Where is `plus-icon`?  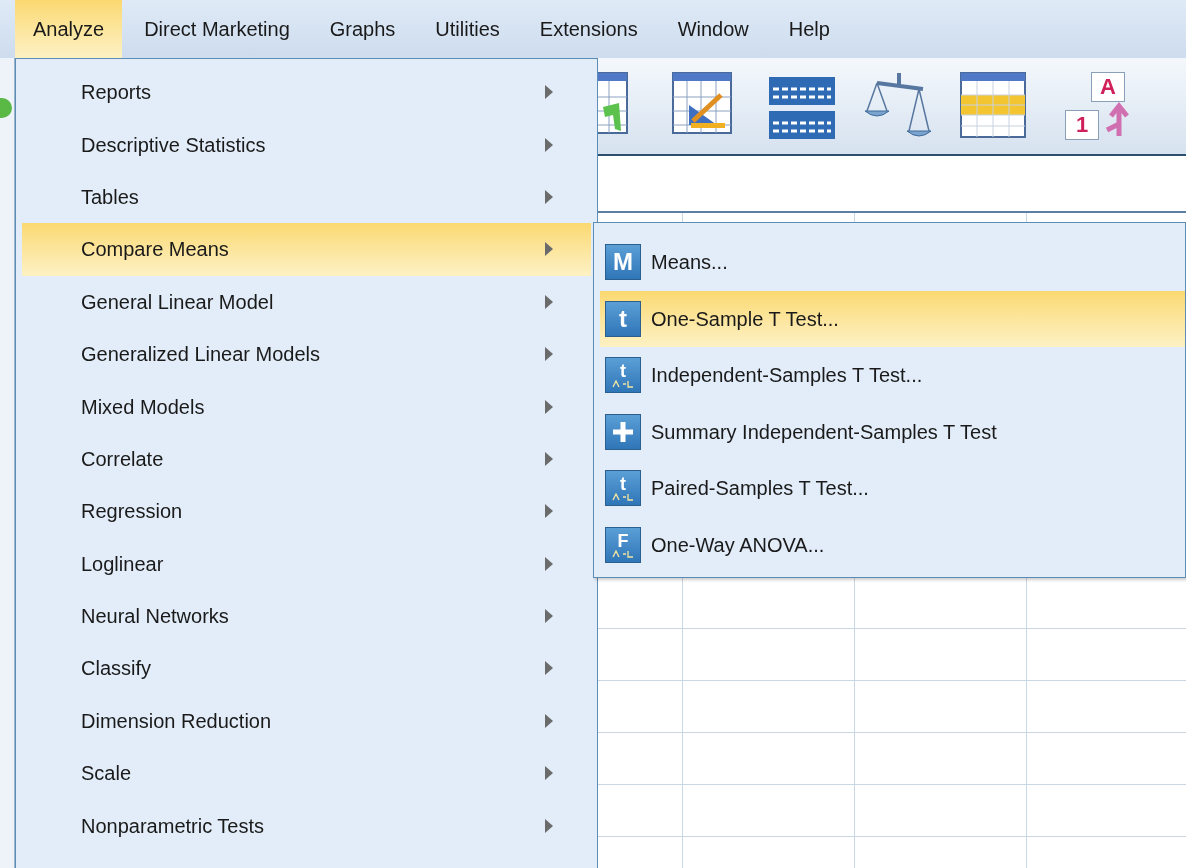 plus-icon is located at coordinates (623, 431).